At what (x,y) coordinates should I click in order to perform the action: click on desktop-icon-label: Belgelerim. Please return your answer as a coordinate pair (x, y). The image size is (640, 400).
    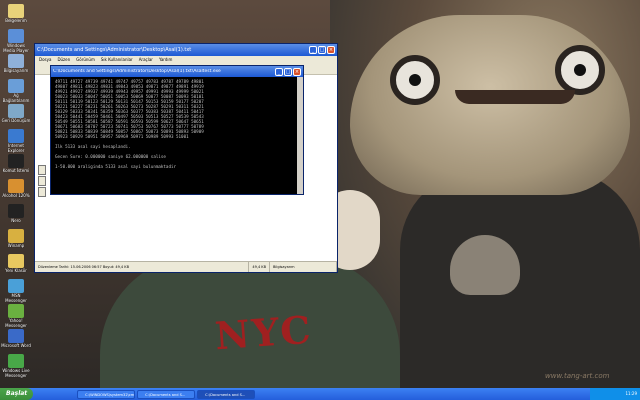
    Looking at the image, I should click on (16, 20).